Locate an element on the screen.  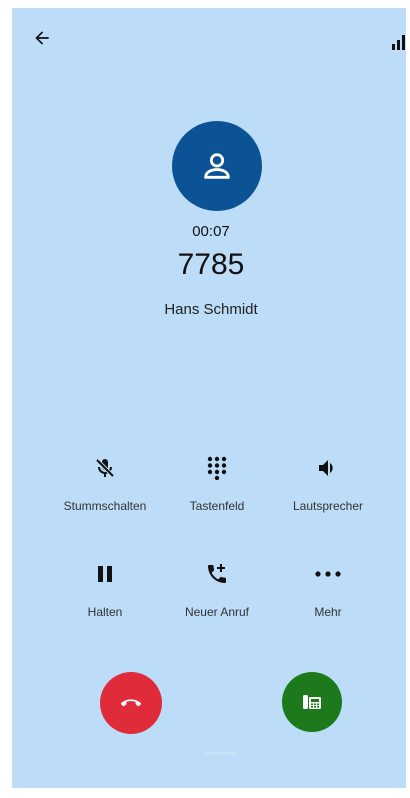
add-call-icon is located at coordinates (217, 573).